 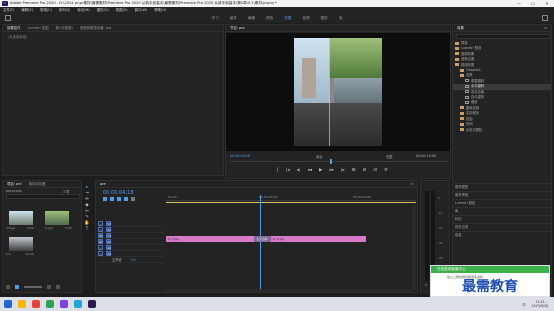 What do you see at coordinates (503, 36) in the screenshot?
I see `effects-search-input` at bounding box center [503, 36].